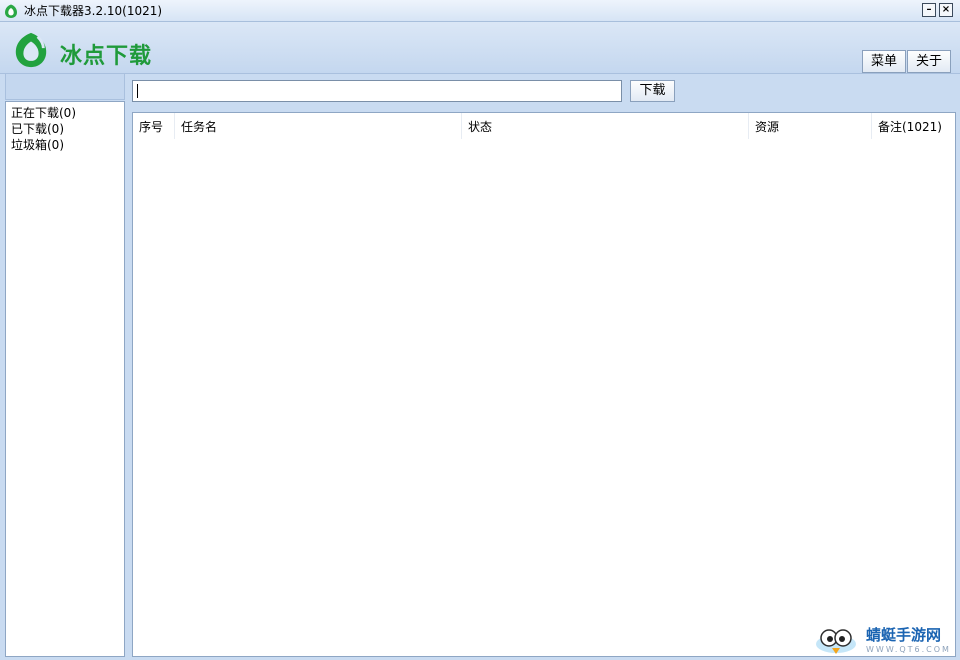 Image resolution: width=960 pixels, height=660 pixels. I want to click on sidebar-item-downloaded: 已下载(0), so click(65, 129).